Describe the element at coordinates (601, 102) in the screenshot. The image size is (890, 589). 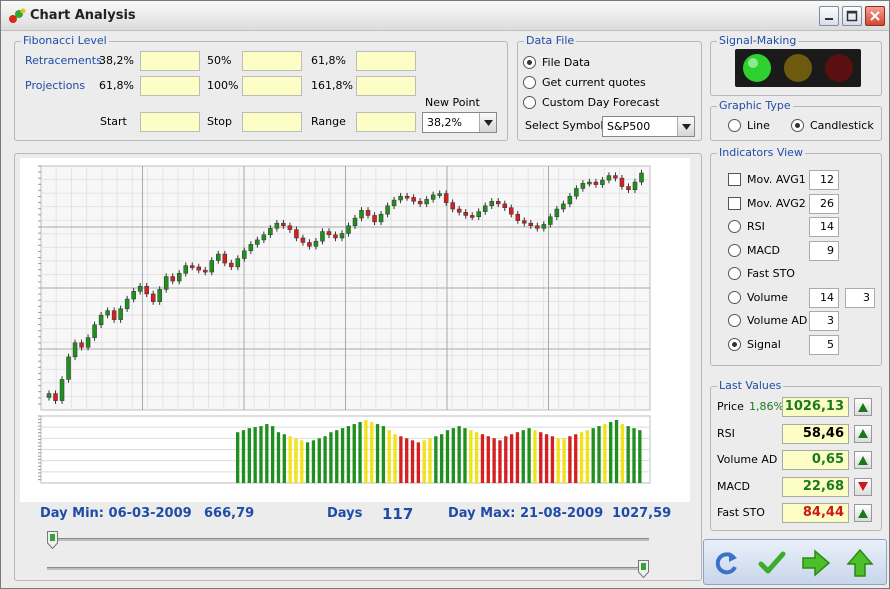
I see `custom-forecast-label: Custom Day Forecast` at that location.